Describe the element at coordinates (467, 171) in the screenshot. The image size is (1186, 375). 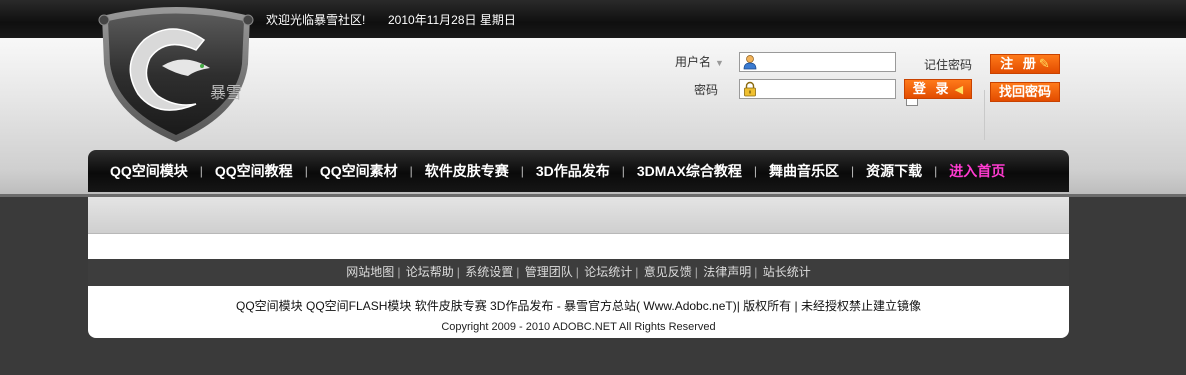
I see `nav-item-skins: 软件皮肤专赛` at that location.